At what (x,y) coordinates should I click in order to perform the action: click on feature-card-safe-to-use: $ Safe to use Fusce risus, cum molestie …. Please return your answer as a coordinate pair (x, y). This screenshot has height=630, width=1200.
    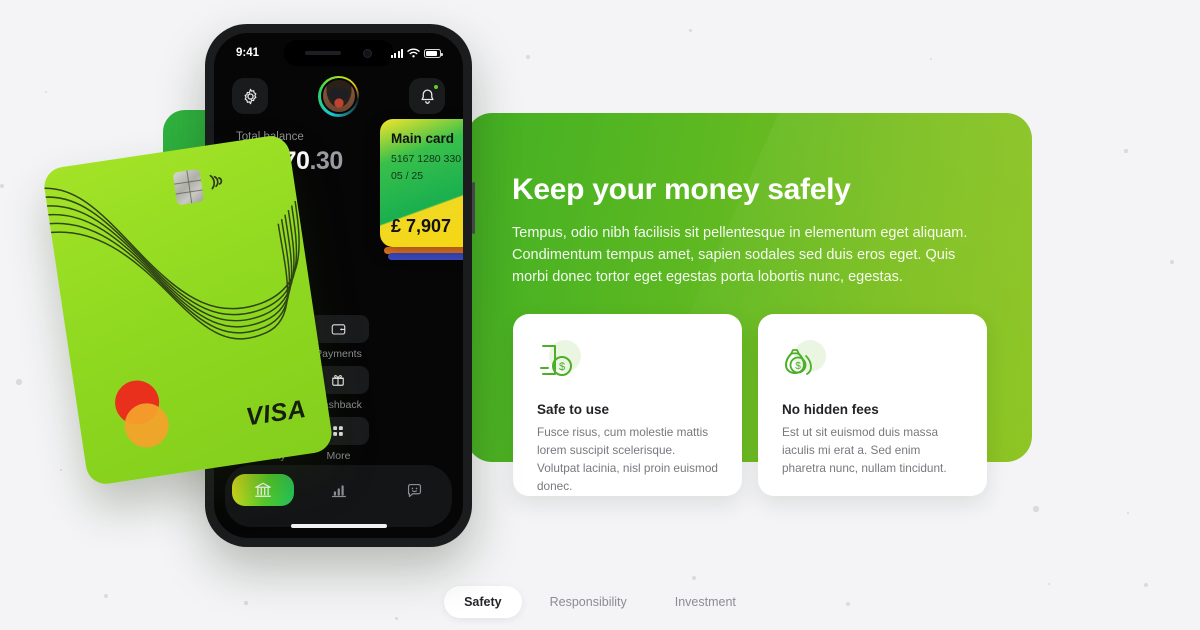
    Looking at the image, I should click on (627, 405).